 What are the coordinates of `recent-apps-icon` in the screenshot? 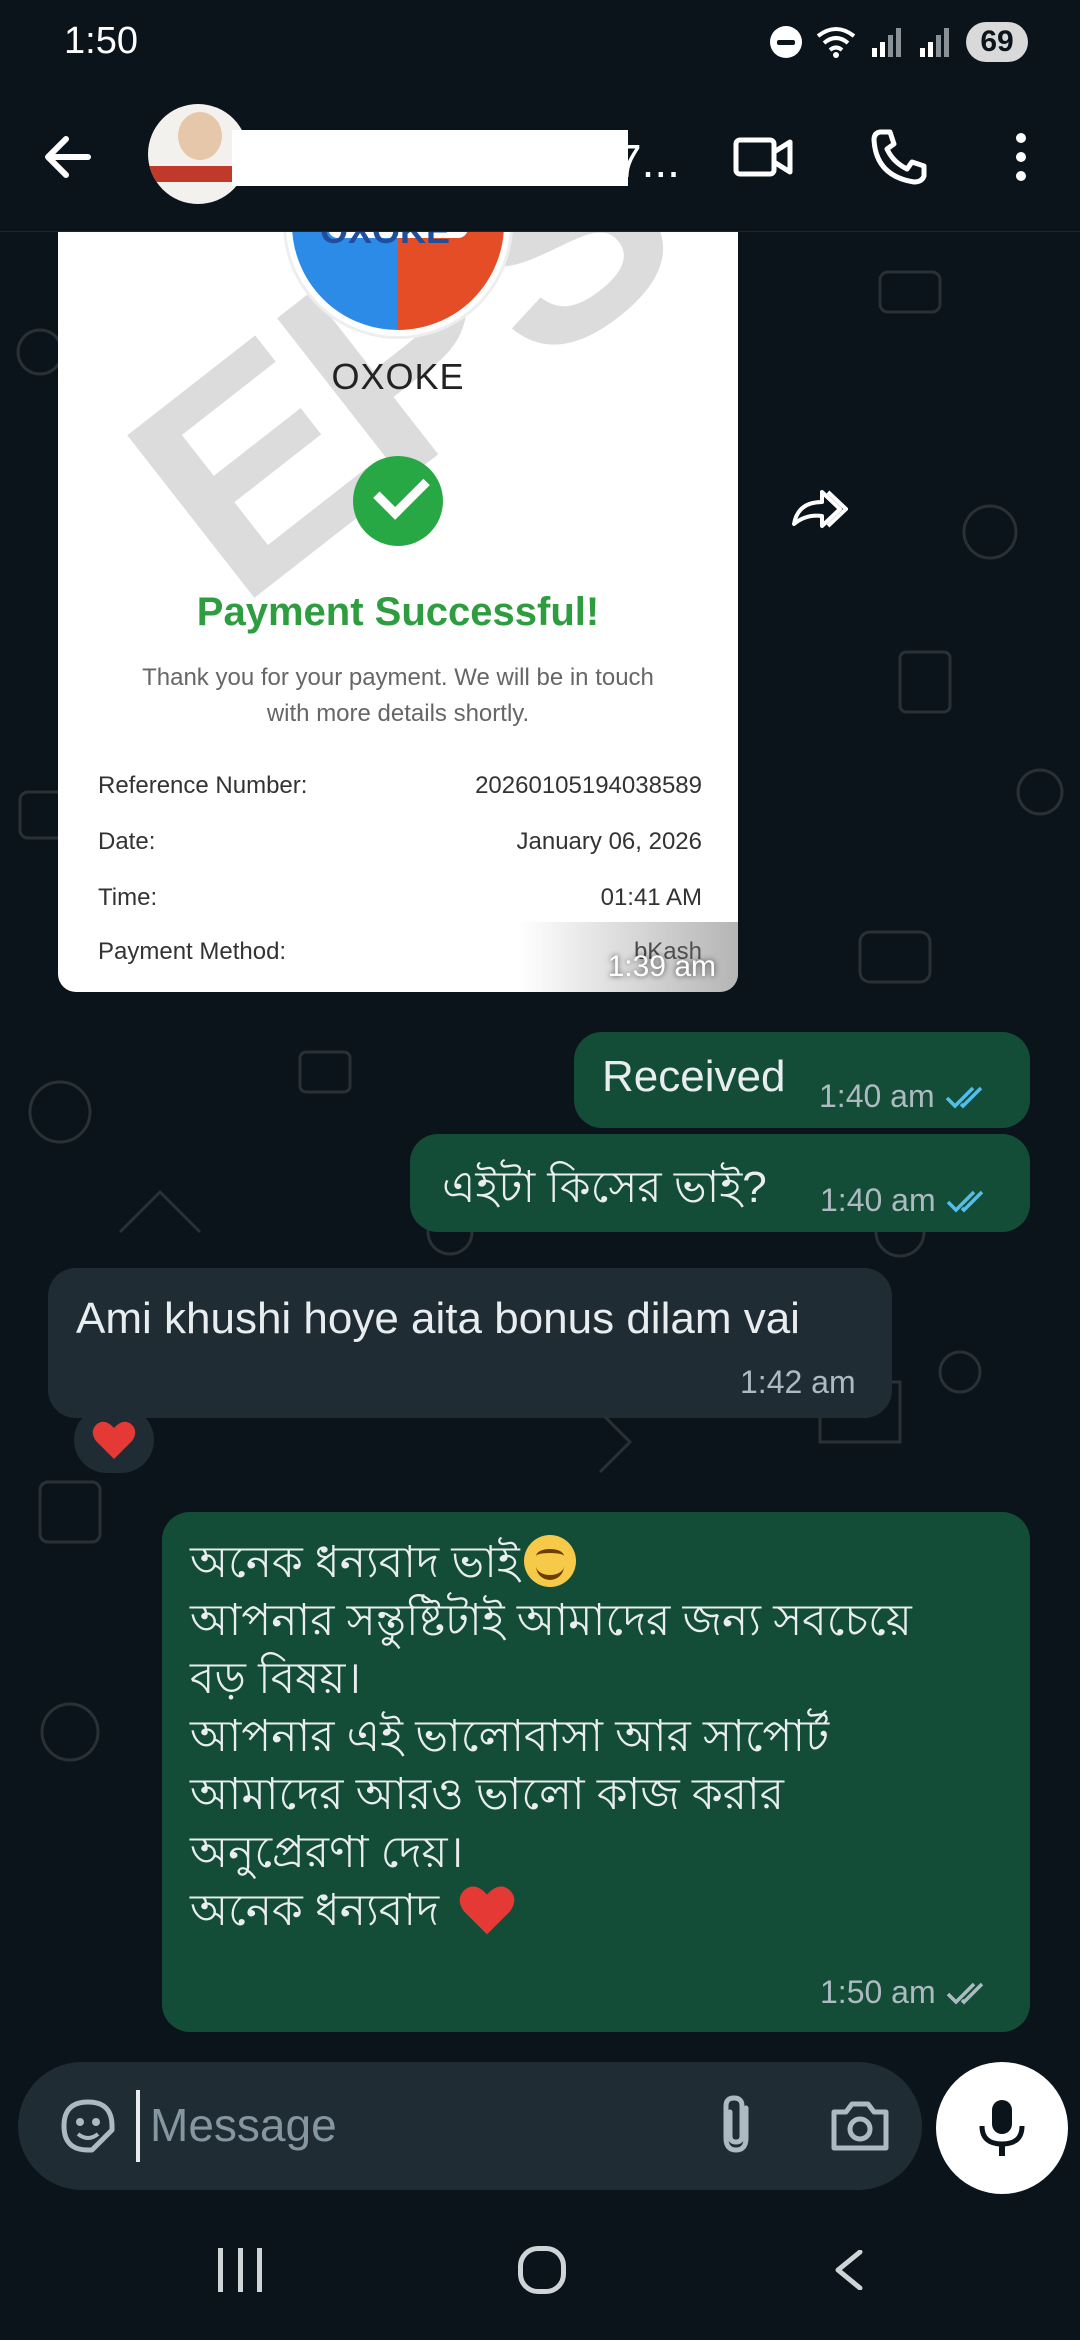 It's located at (240, 2270).